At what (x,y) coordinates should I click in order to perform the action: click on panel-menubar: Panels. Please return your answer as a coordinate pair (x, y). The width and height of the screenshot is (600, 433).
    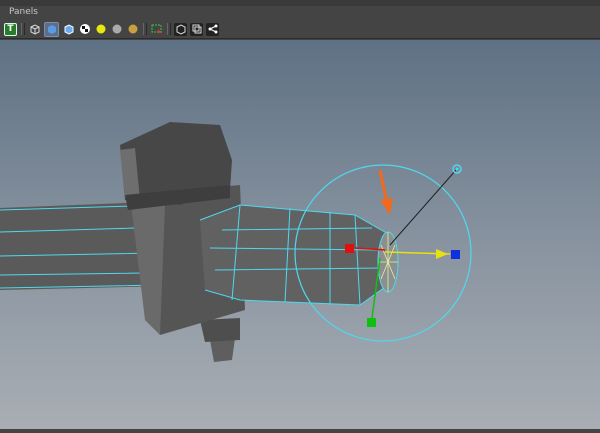
    Looking at the image, I should click on (300, 13).